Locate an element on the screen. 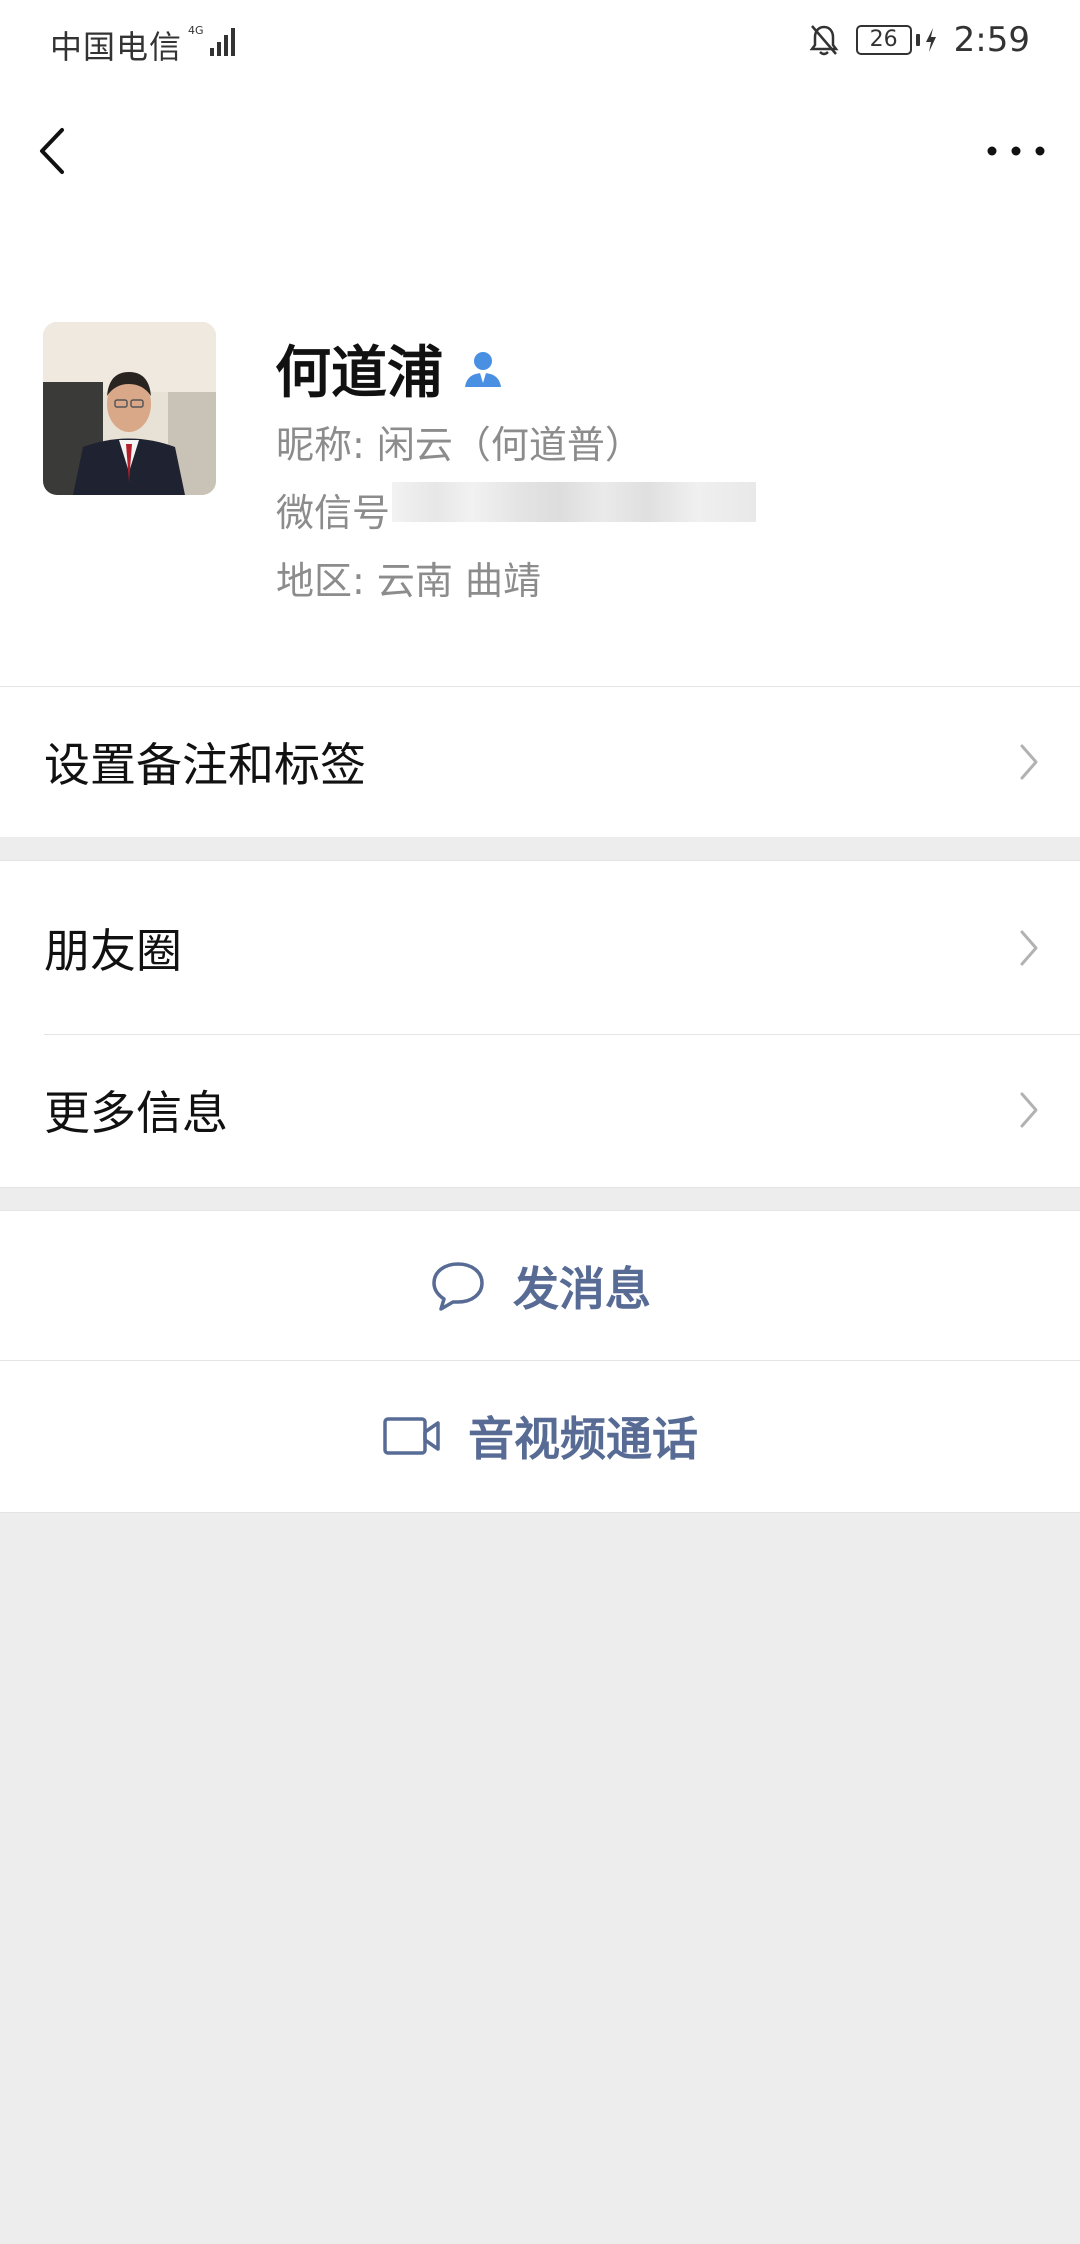  signal-icon: 4G is located at coordinates (211, 40).